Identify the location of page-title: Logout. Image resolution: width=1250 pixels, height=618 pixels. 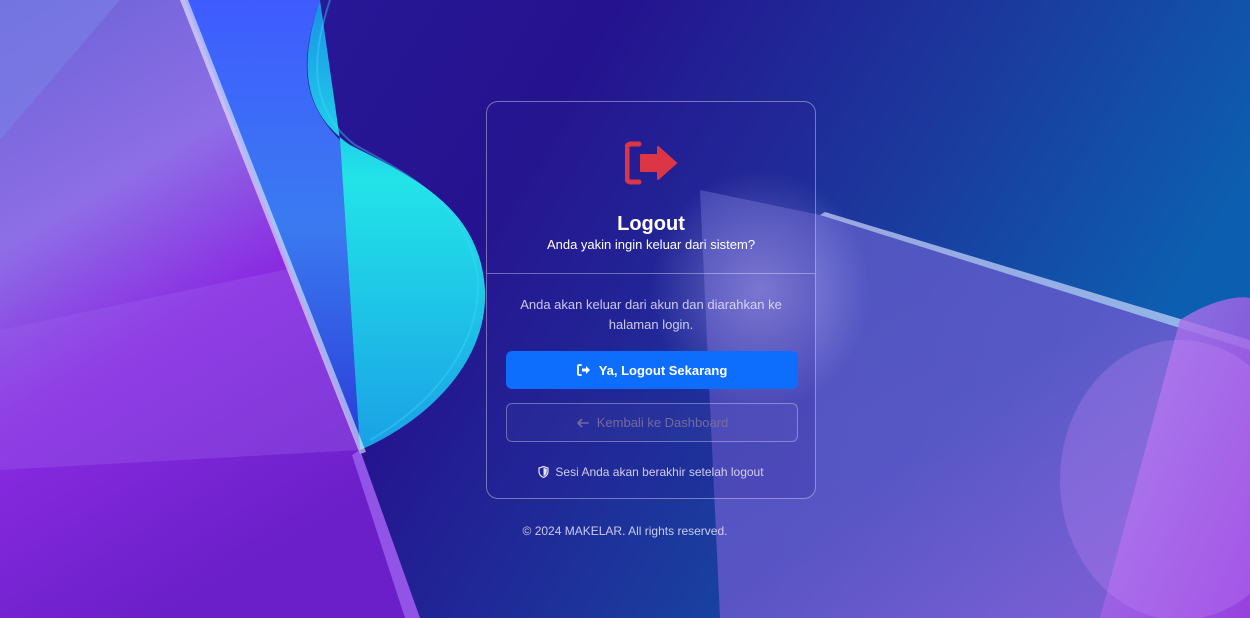
(651, 224).